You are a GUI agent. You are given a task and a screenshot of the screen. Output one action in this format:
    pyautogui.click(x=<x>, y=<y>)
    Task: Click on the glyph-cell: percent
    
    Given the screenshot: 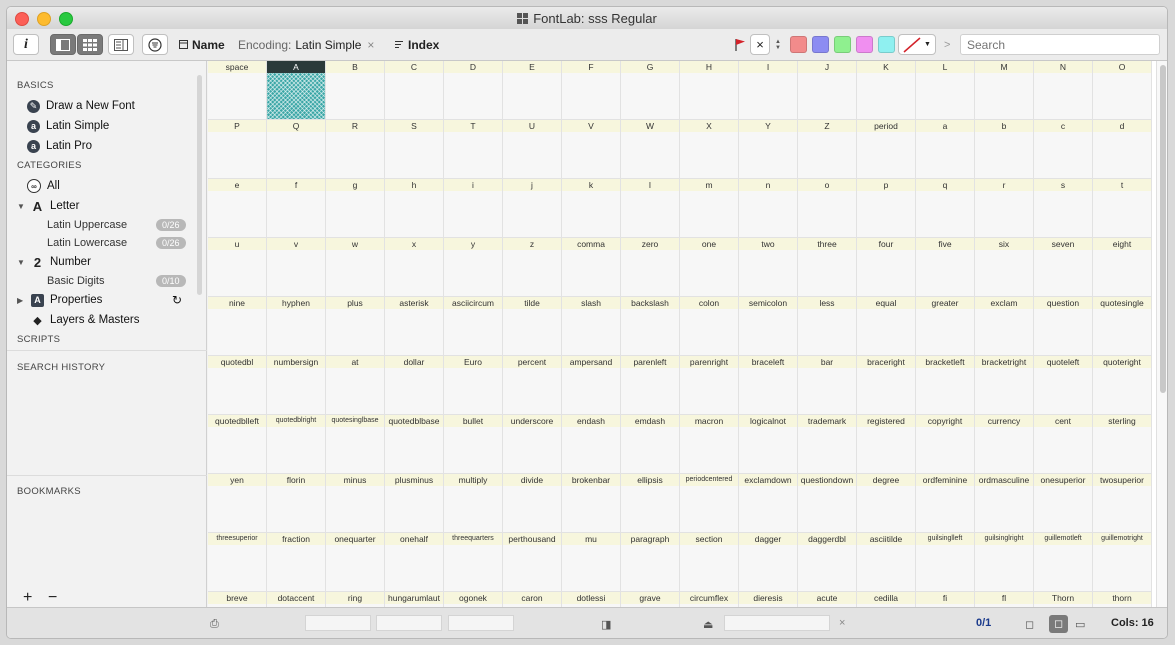 What is the action you would take?
    pyautogui.click(x=532, y=385)
    